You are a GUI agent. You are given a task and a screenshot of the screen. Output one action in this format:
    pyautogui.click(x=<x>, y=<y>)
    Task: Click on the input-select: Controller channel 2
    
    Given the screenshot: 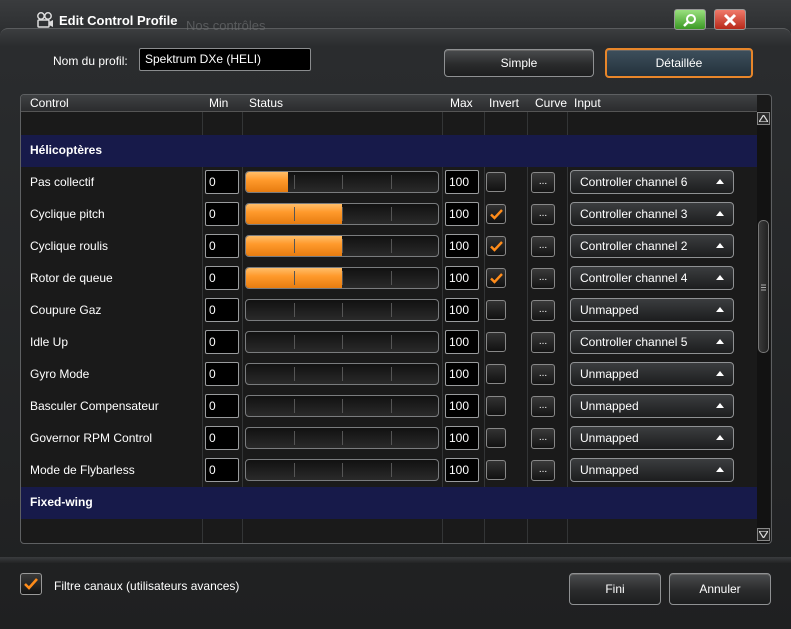 What is the action you would take?
    pyautogui.click(x=652, y=246)
    